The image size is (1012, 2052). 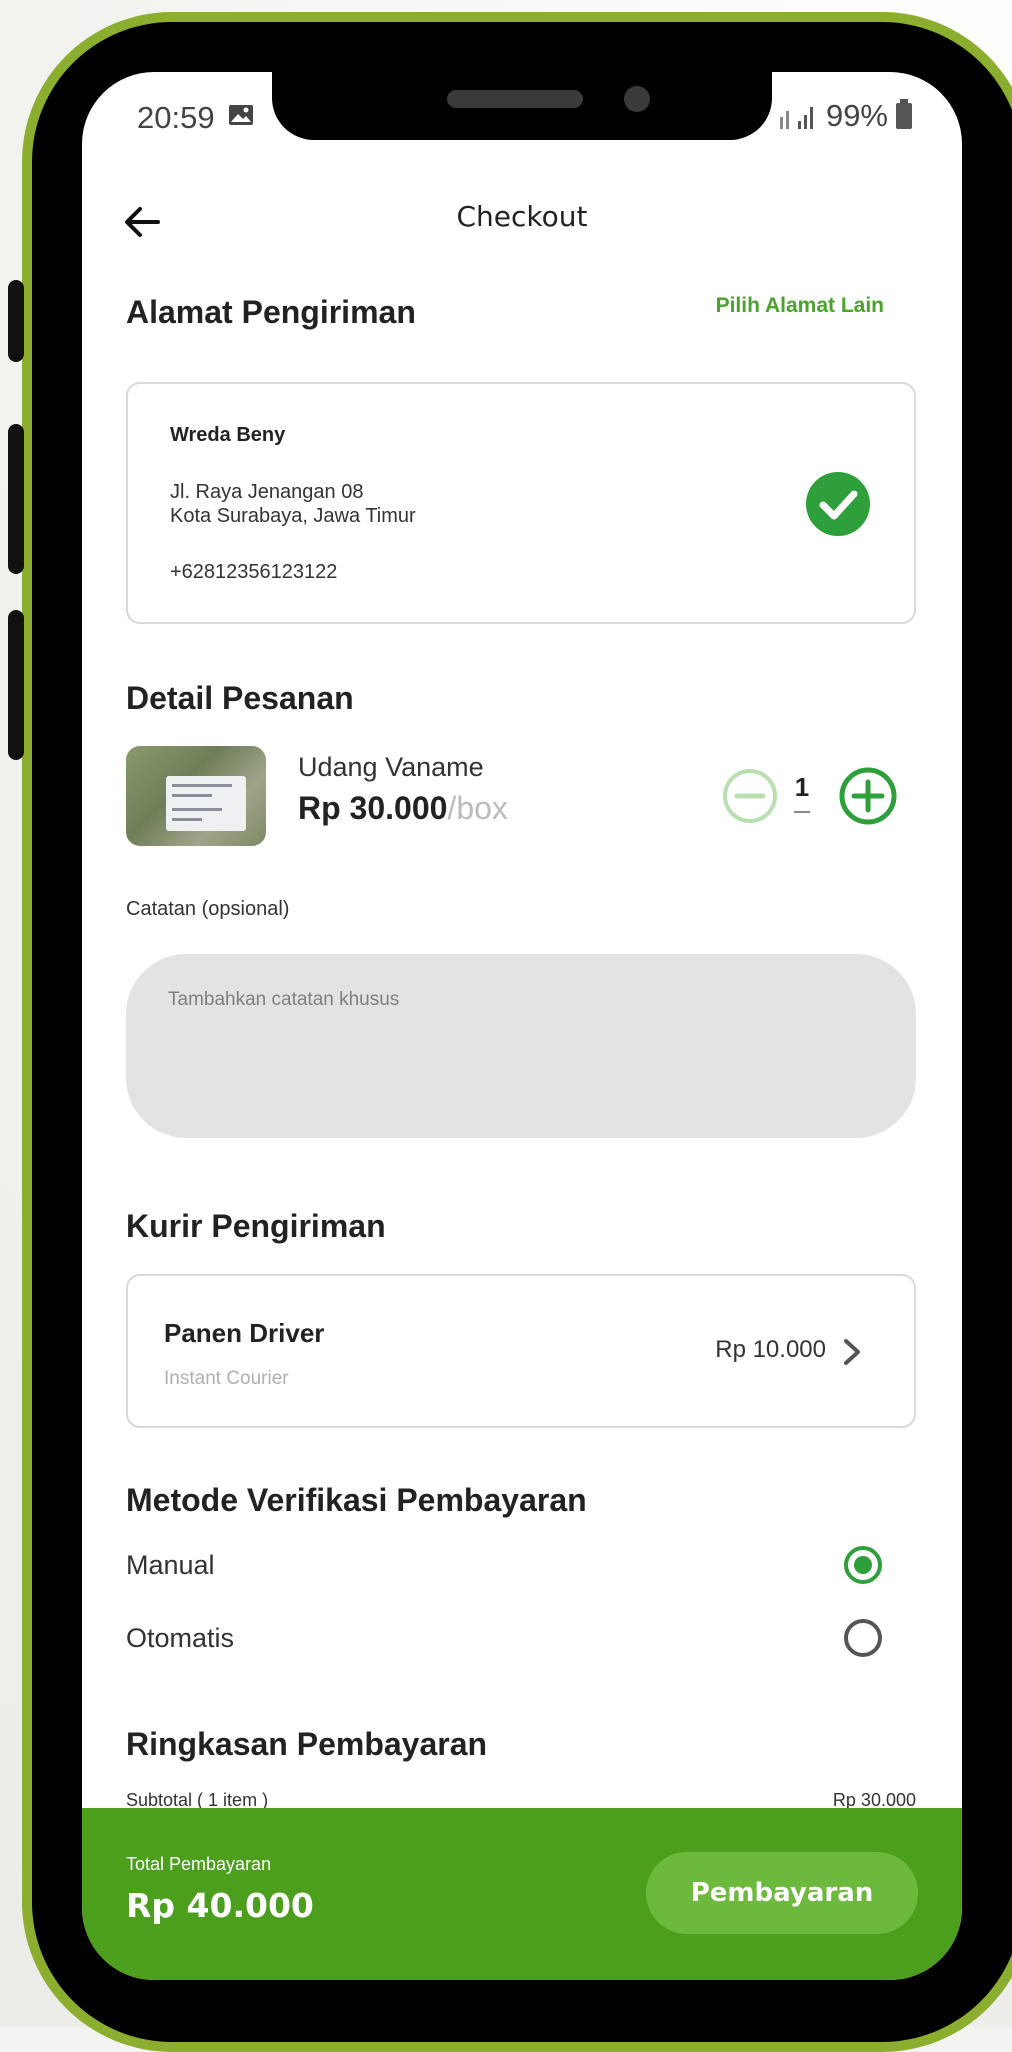 What do you see at coordinates (206, 803) in the screenshot?
I see `product-label-graphic` at bounding box center [206, 803].